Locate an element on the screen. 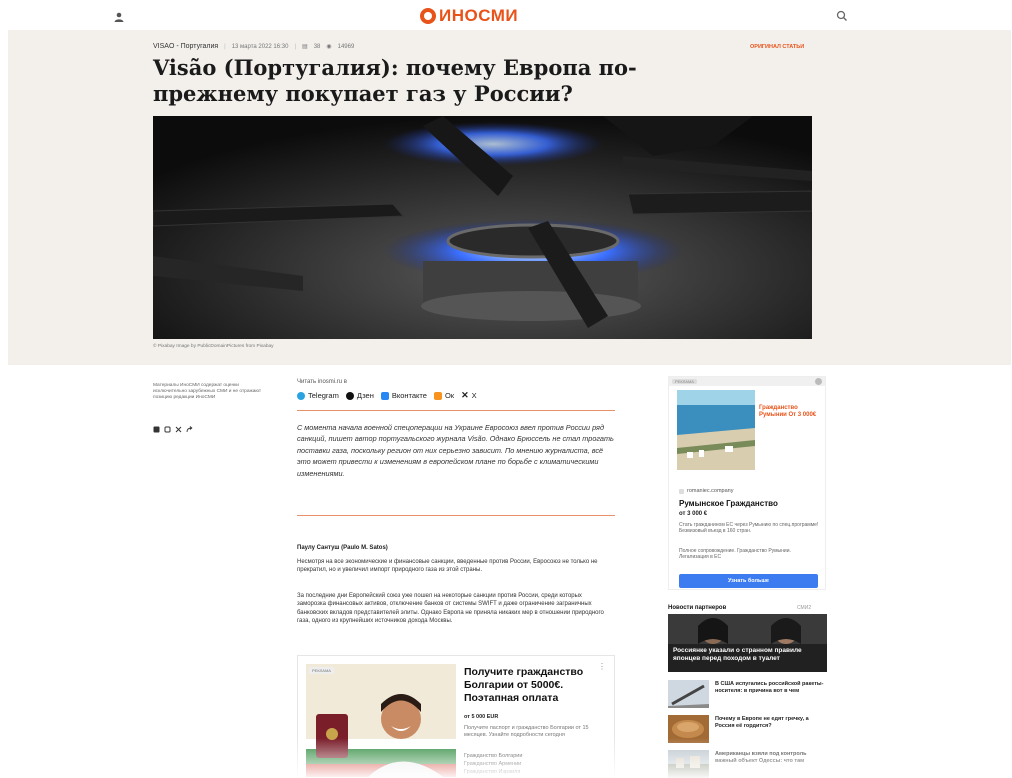 The width and height of the screenshot is (1012, 778). vk-label: Вконтакте is located at coordinates (409, 395).